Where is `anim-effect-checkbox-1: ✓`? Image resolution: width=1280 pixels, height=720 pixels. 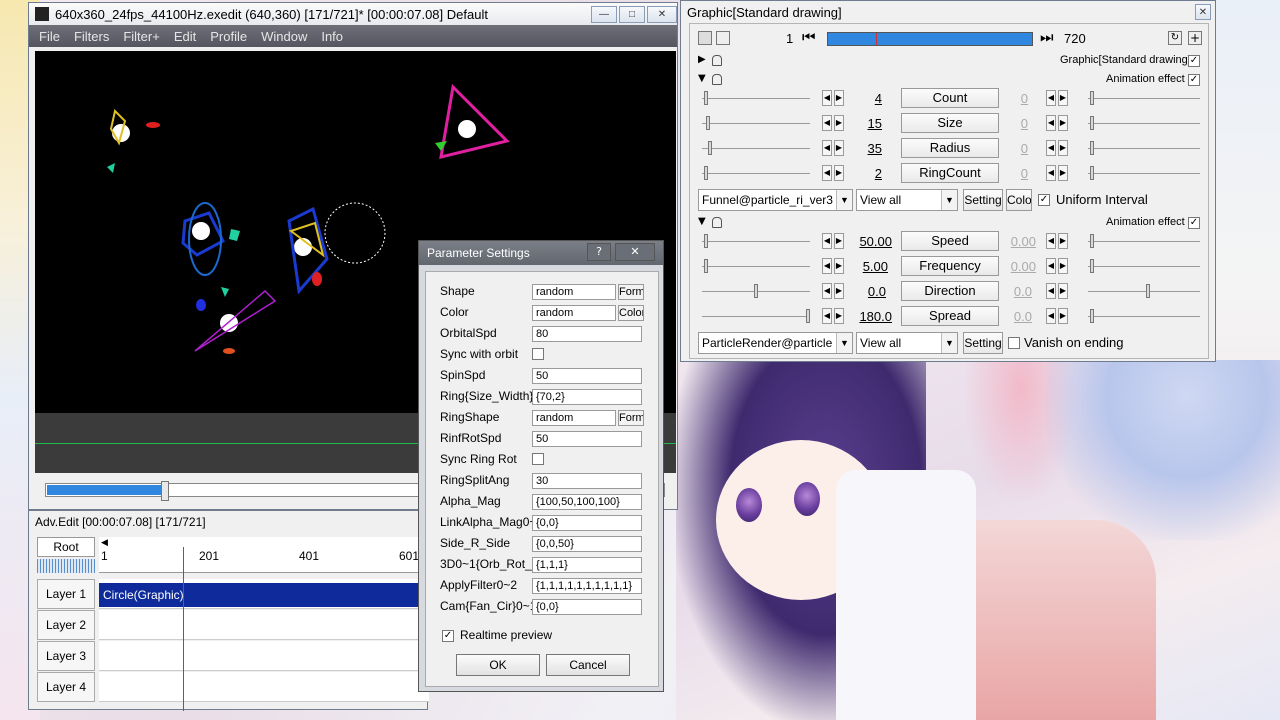 anim-effect-checkbox-1: ✓ is located at coordinates (1194, 80).